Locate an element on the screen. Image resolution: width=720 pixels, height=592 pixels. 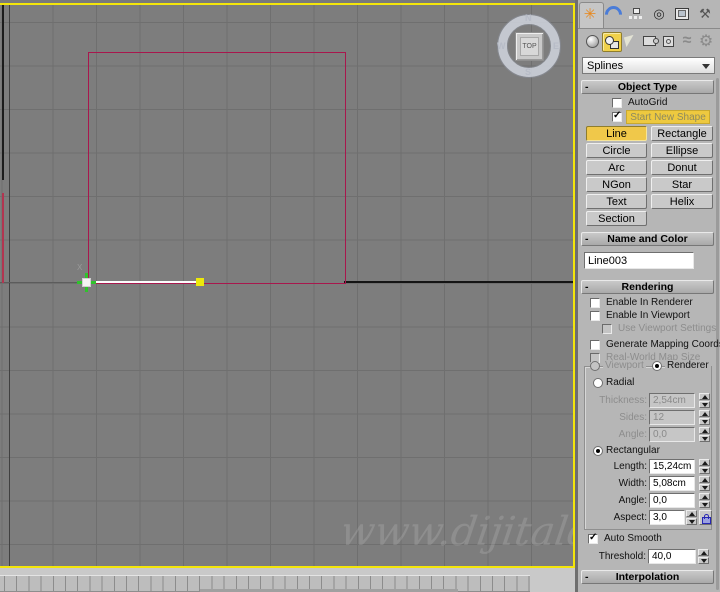
chevron-down-icon is located at coordinates (706, 66).